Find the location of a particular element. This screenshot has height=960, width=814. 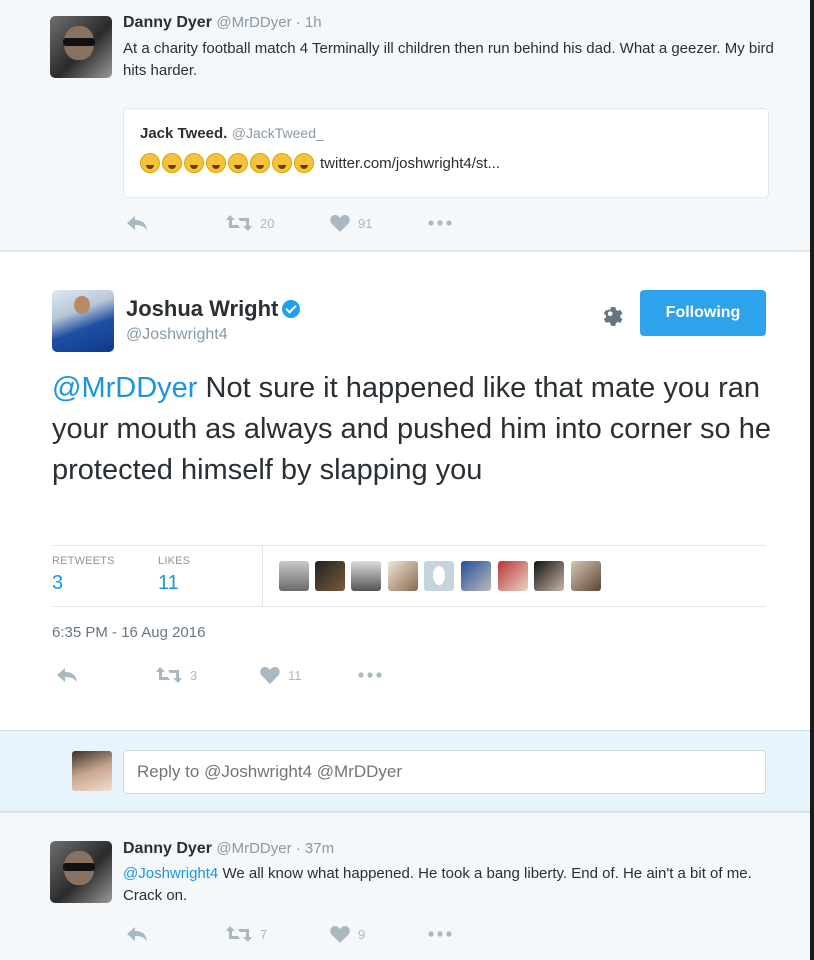

like-count: 11 is located at coordinates (295, 675).